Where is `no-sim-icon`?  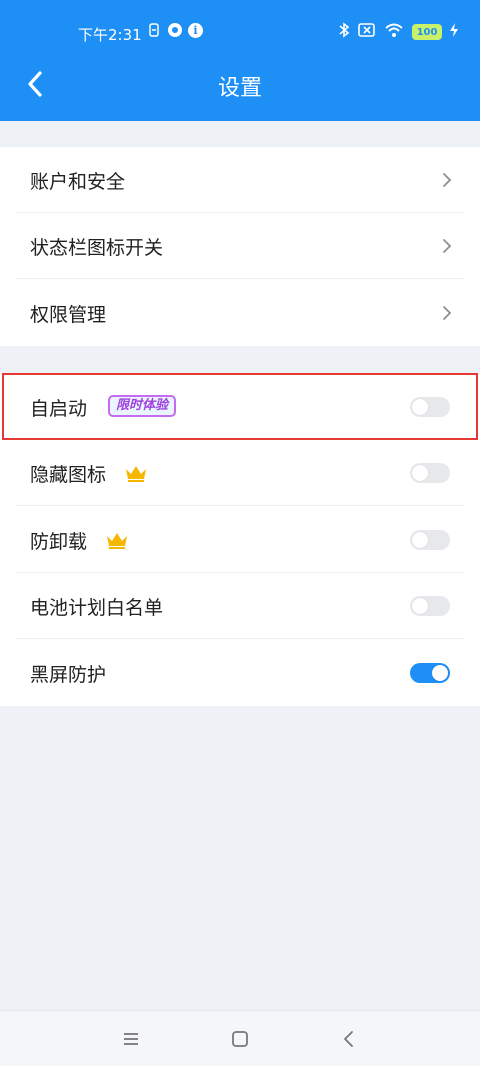 no-sim-icon is located at coordinates (367, 32).